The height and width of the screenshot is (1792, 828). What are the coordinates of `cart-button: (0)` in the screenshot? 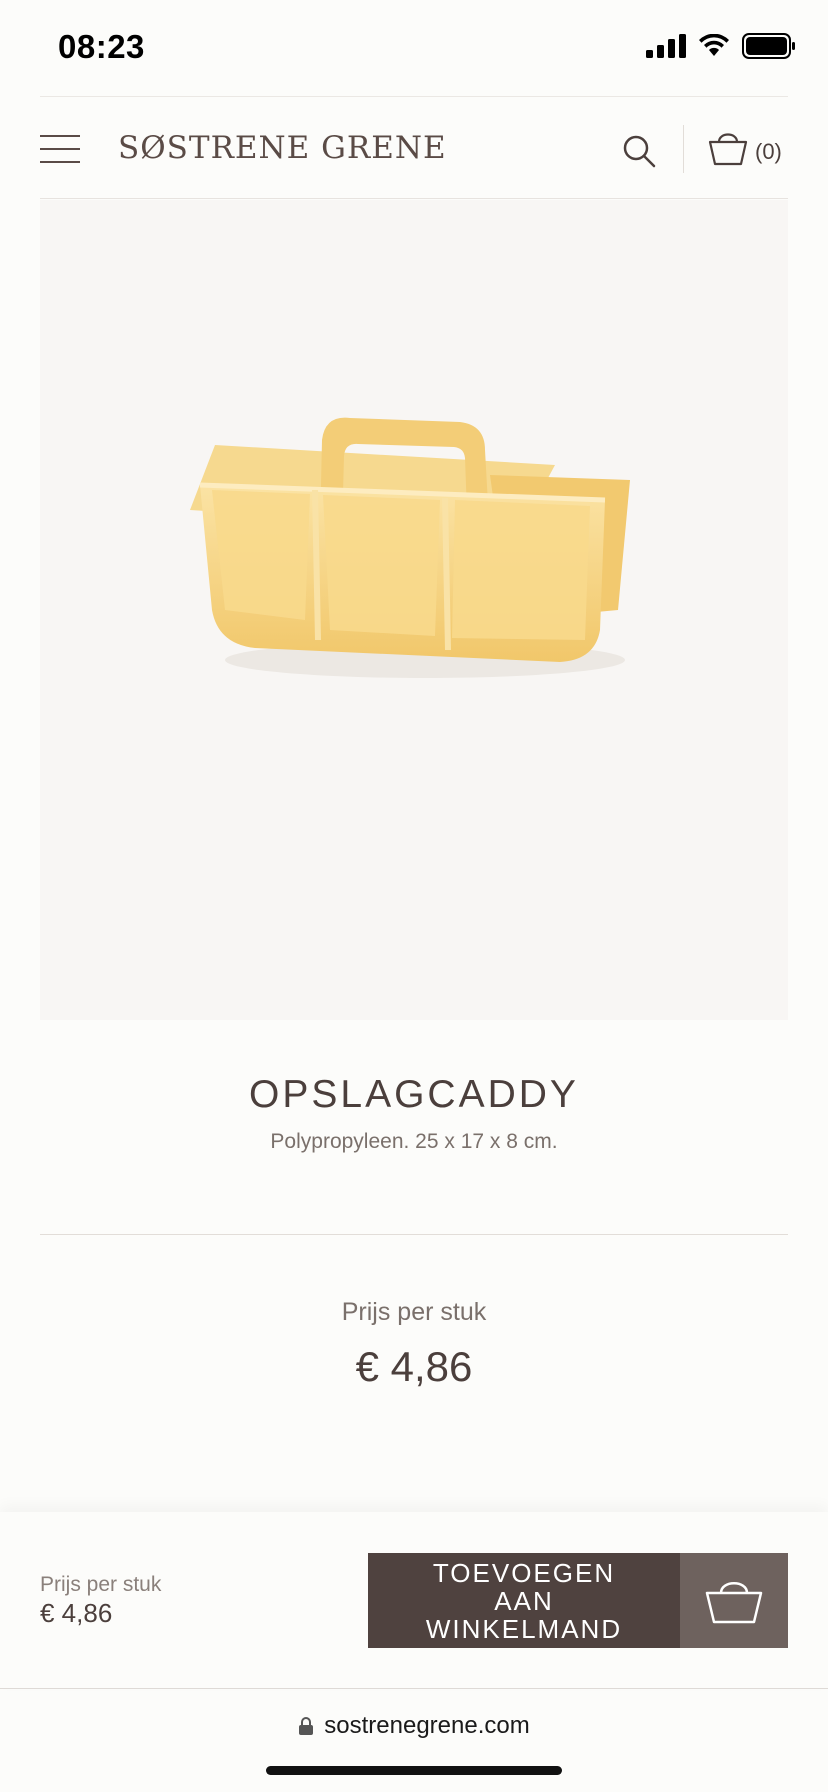 It's located at (744, 148).